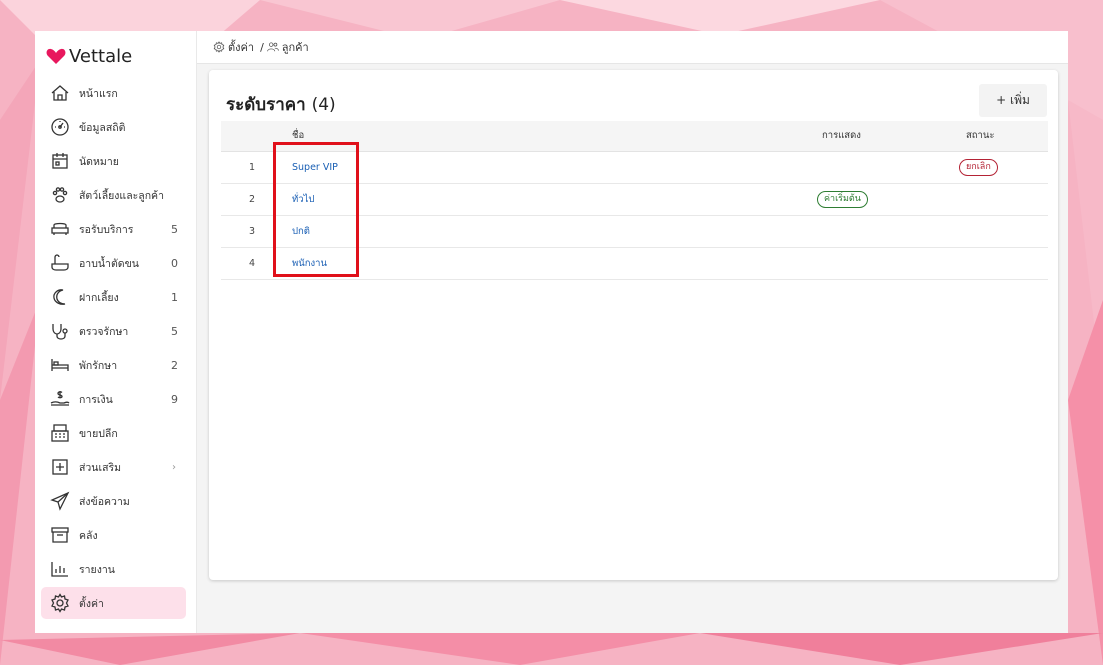 This screenshot has height=665, width=1103. I want to click on sidebar-item-label: ข้อมูลสถิติ, so click(102, 127).